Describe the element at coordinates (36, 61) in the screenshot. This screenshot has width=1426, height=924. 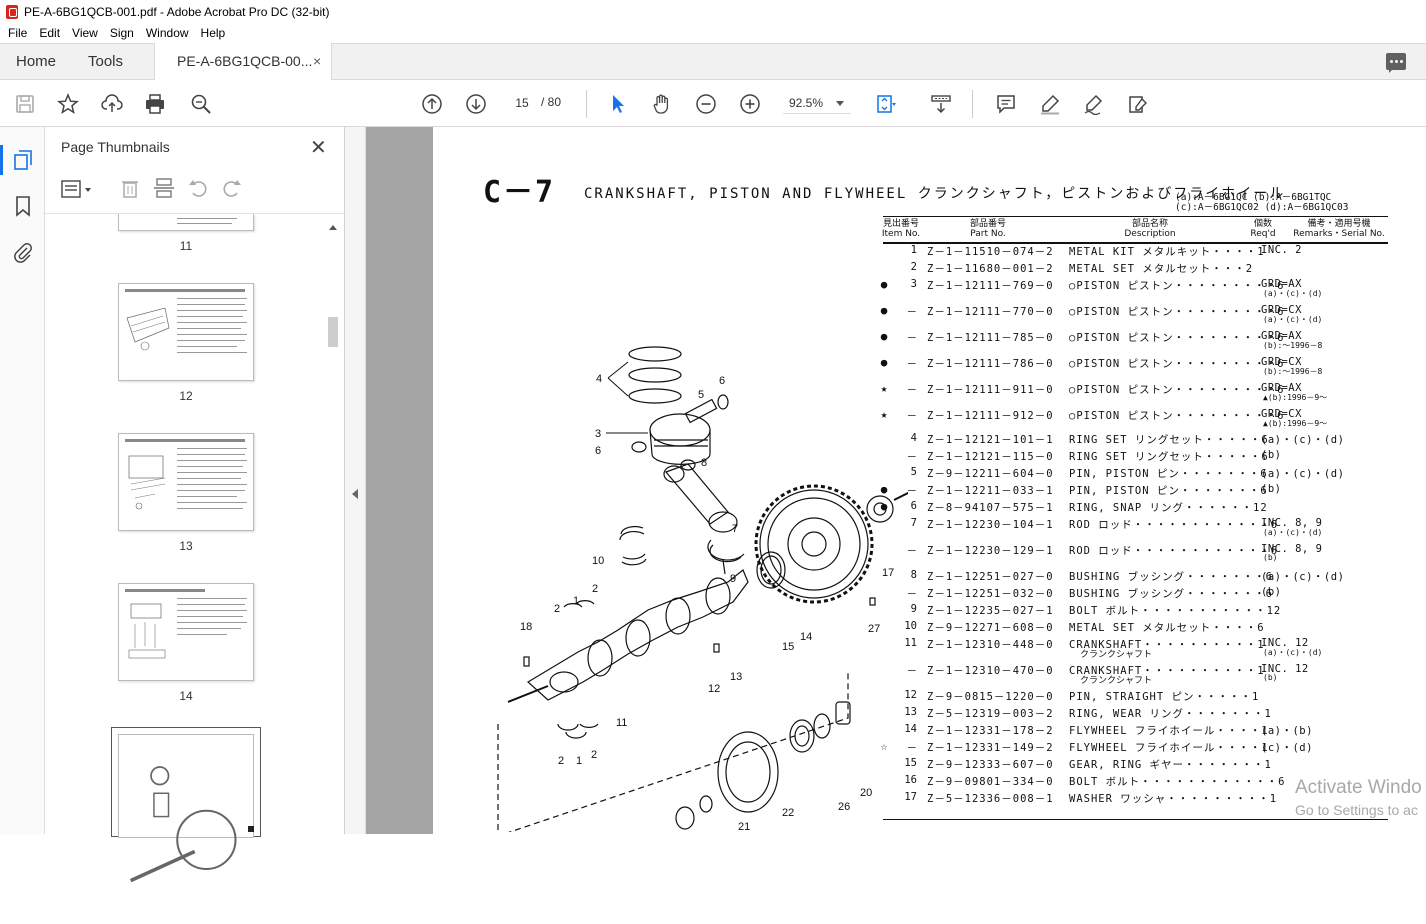
I see `tab-home: Home` at that location.